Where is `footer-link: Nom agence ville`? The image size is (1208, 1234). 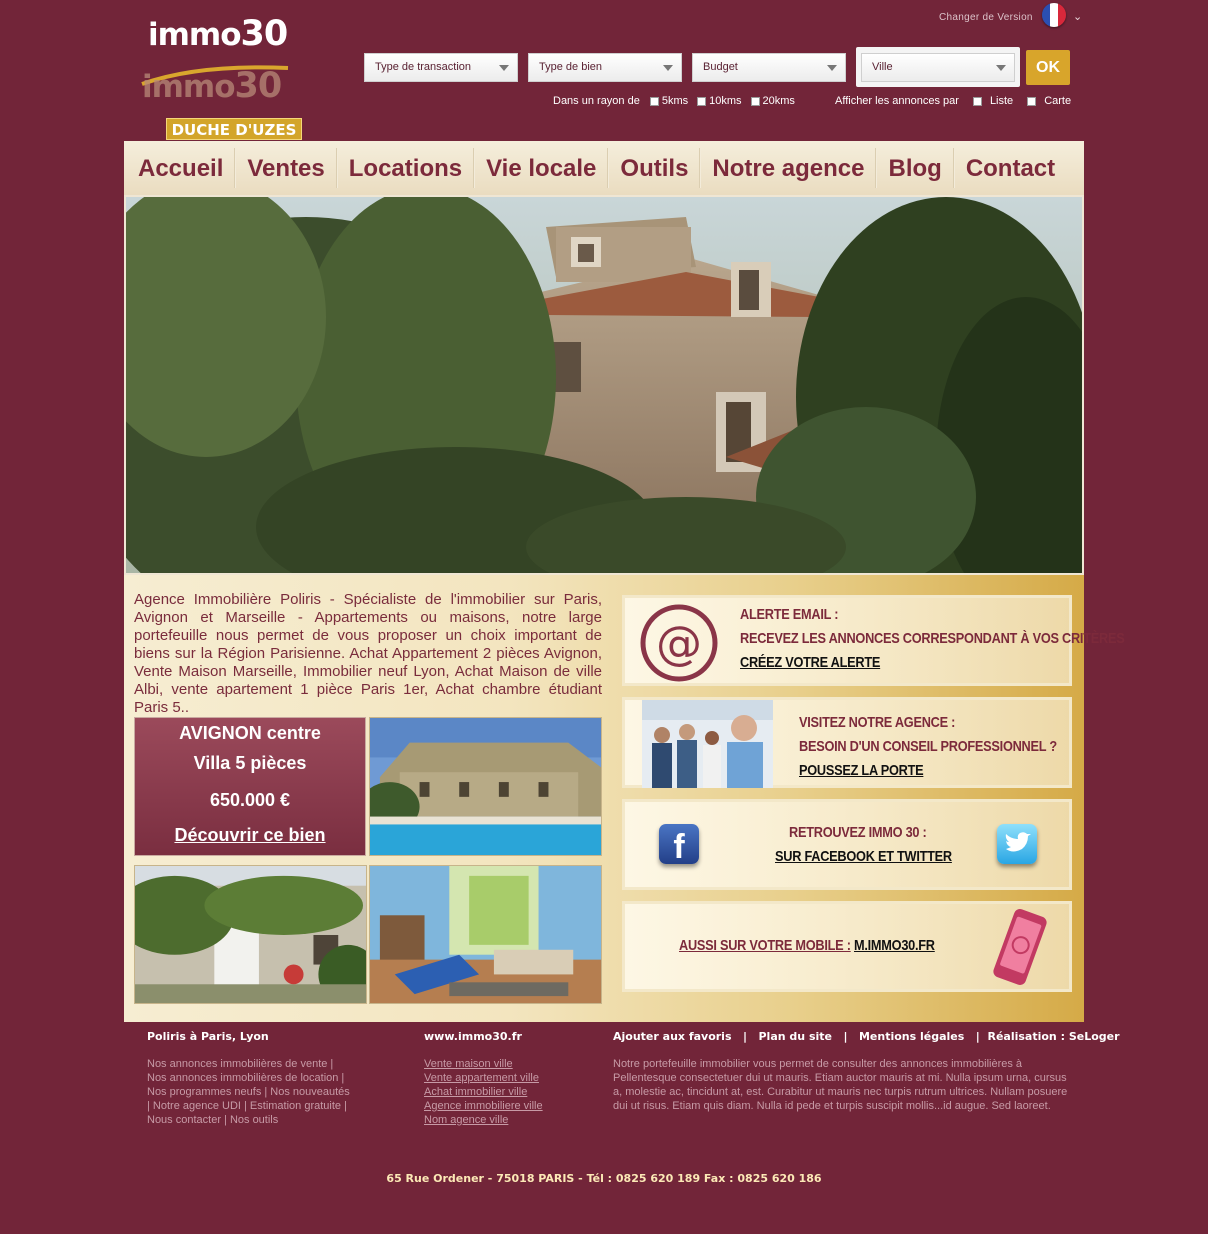
footer-link: Nom agence ville is located at coordinates (504, 1120).